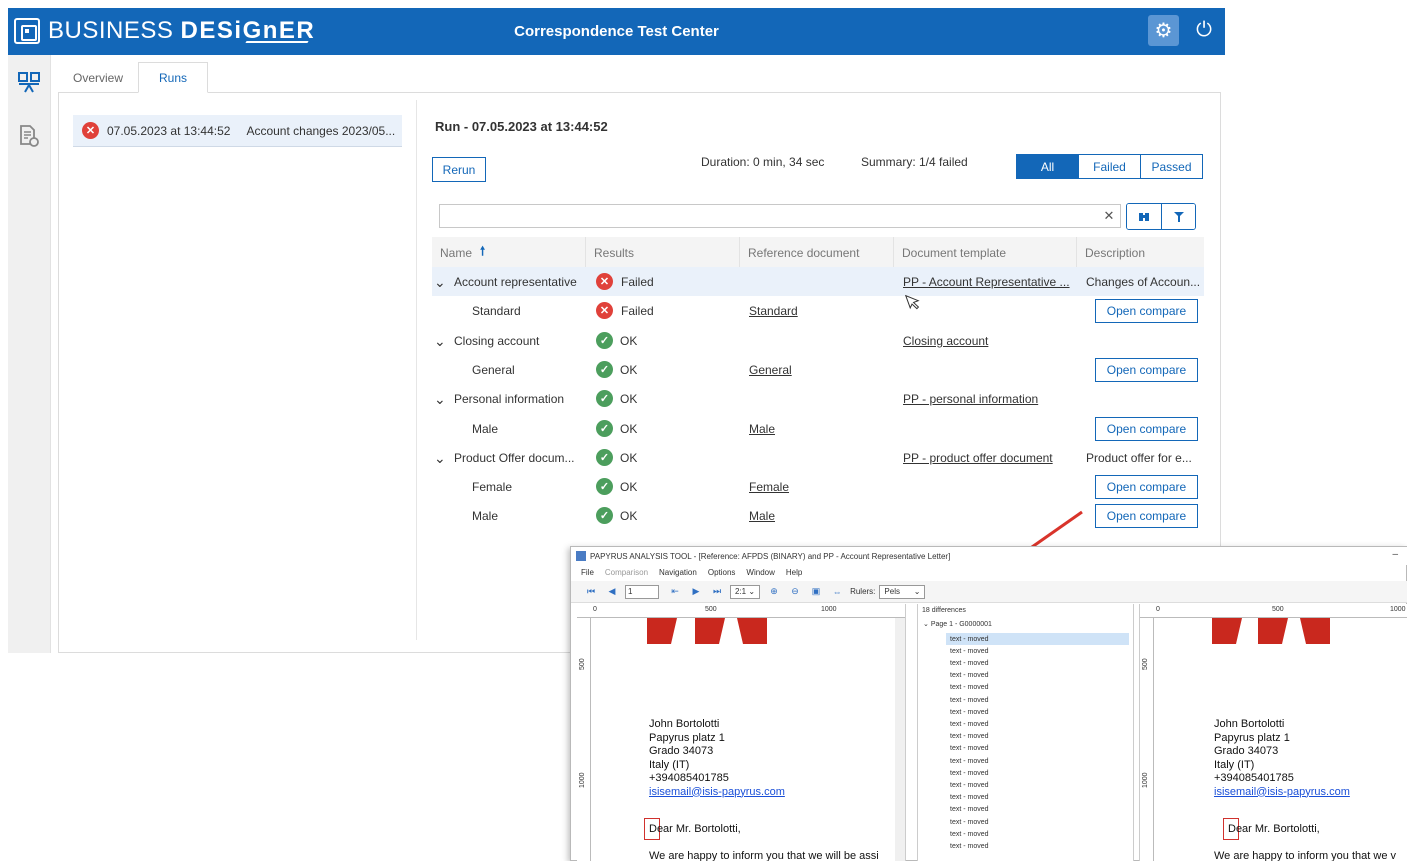 This screenshot has height=861, width=1407. I want to click on column-header-name: Name 🠕, so click(509, 252).